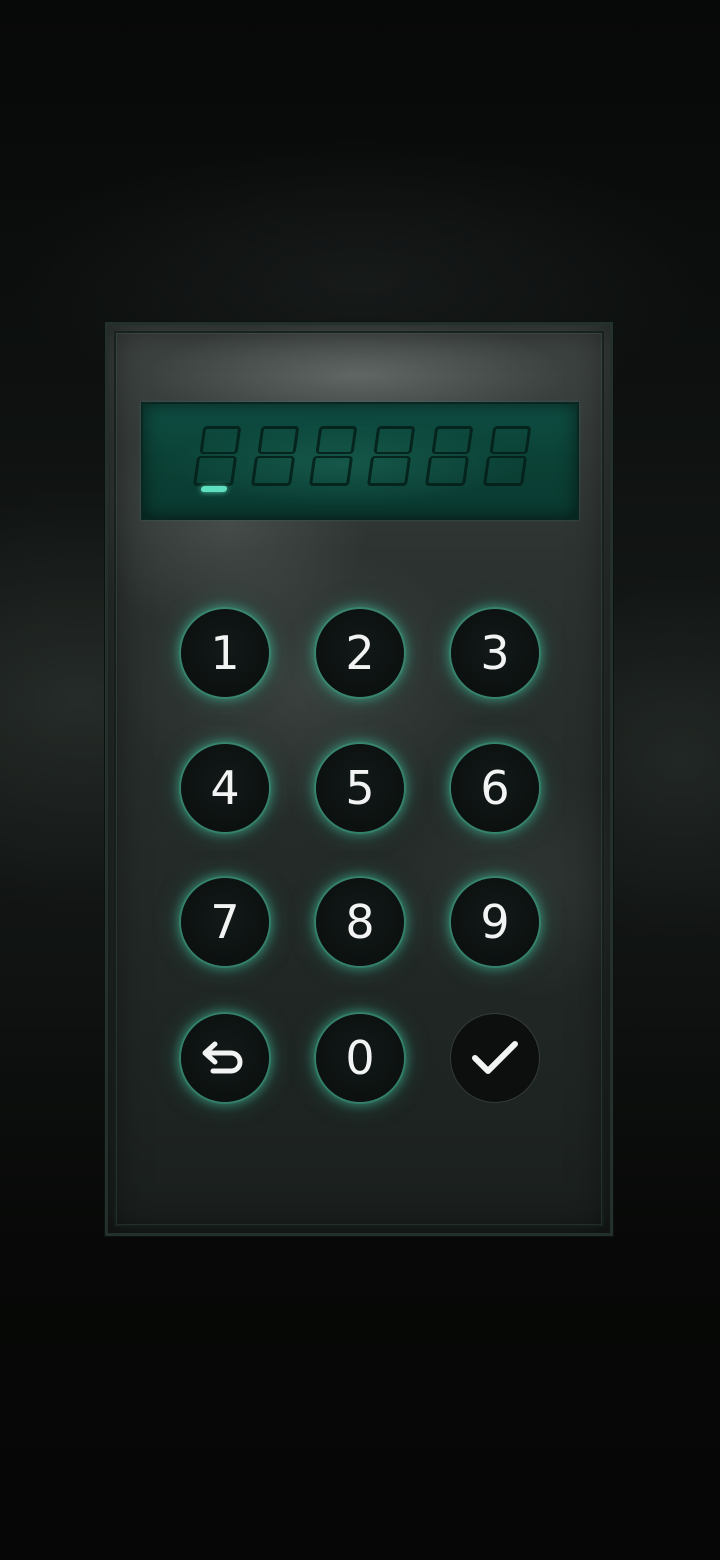 Image resolution: width=720 pixels, height=1560 pixels. I want to click on input-cursor, so click(214, 489).